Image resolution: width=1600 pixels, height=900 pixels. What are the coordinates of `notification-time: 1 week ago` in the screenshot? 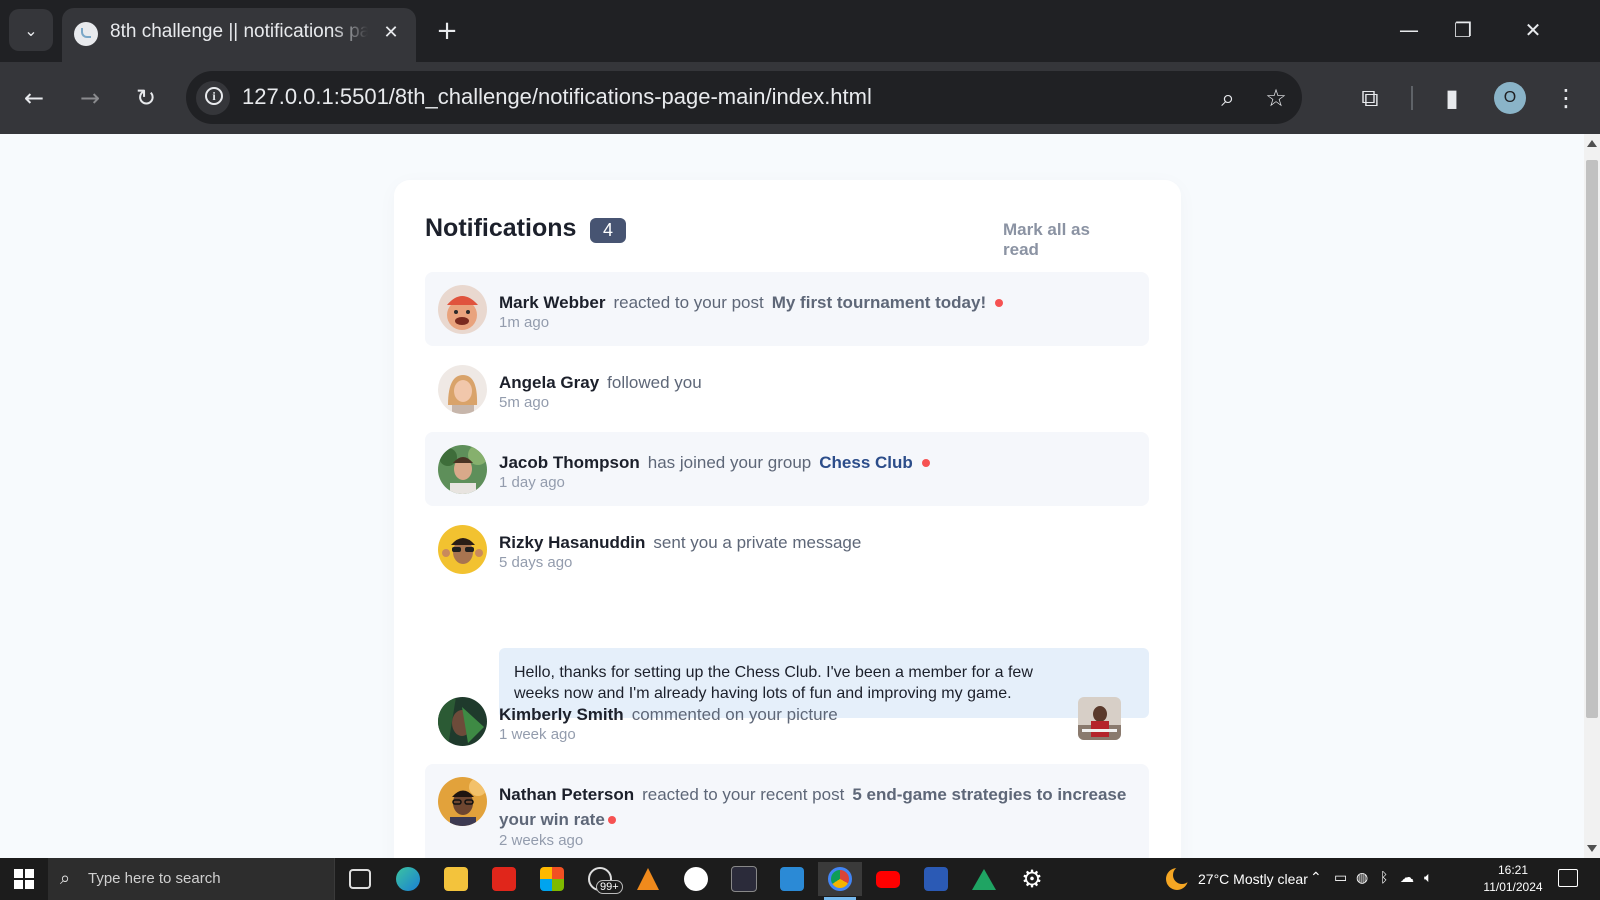 It's located at (537, 734).